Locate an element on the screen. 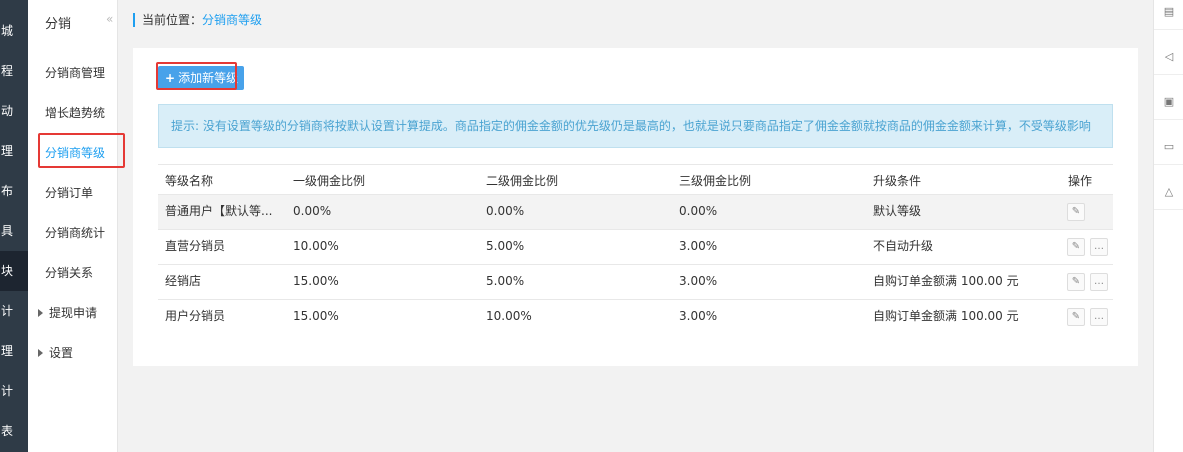 This screenshot has height=452, width=1183. main-nav-item-active: 块 is located at coordinates (14, 271).